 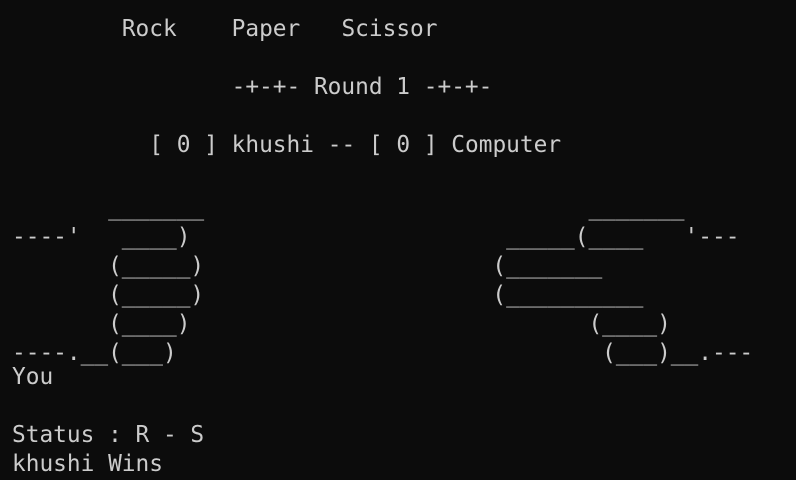 I want to click on player-name: khushi, so click(x=272, y=145).